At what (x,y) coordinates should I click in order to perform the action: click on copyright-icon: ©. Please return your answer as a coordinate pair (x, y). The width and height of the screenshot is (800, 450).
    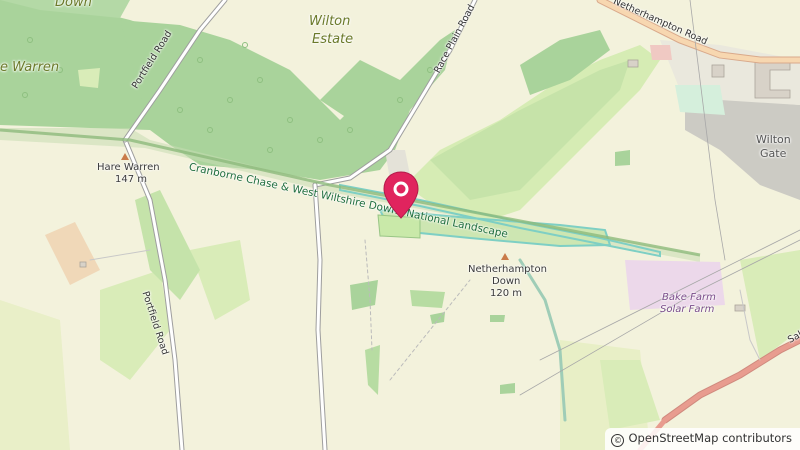
    Looking at the image, I should click on (618, 440).